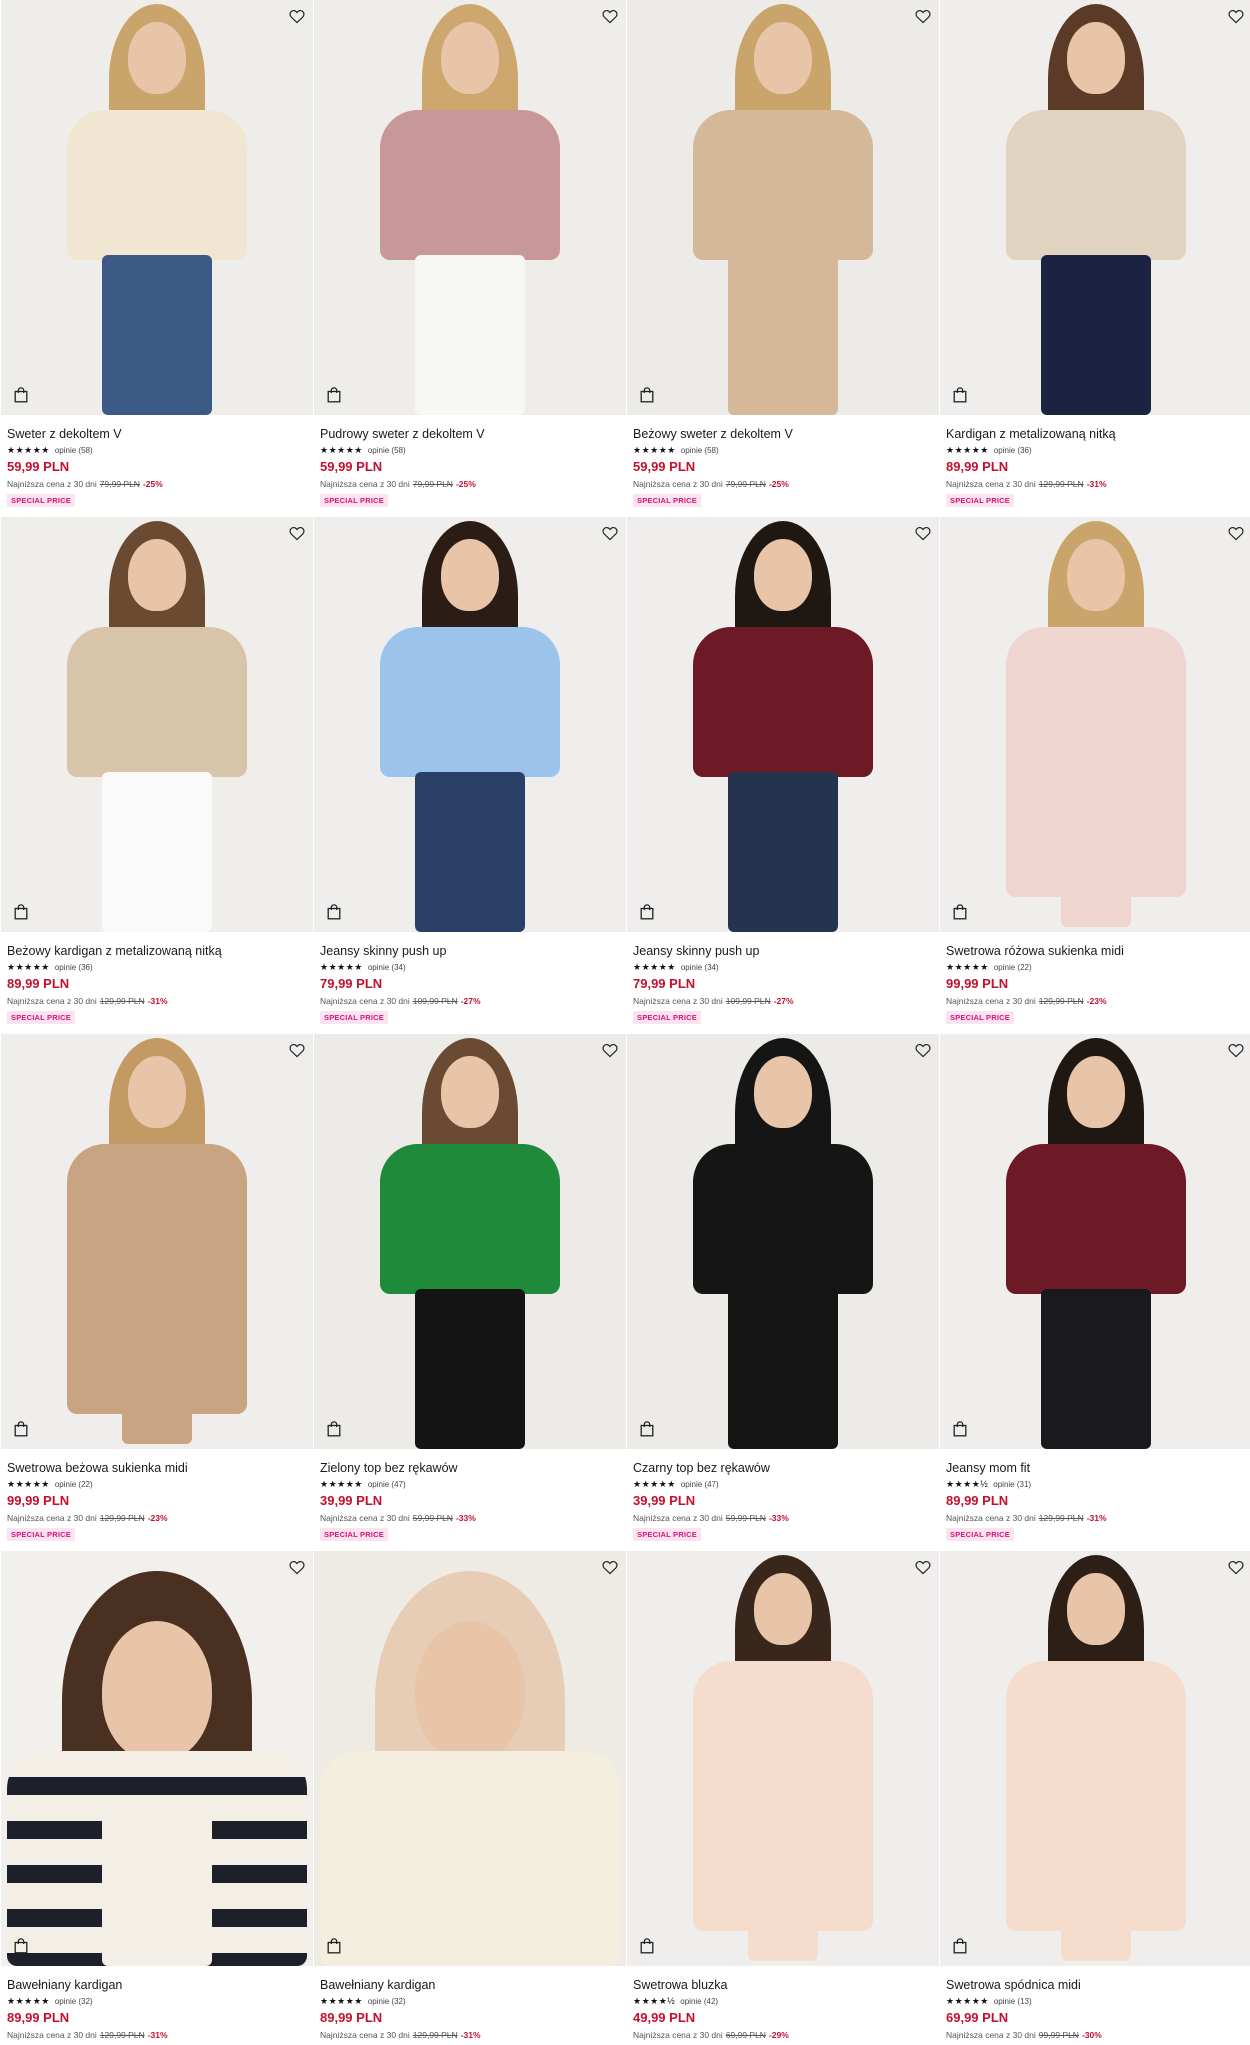 Image resolution: width=1250 pixels, height=2045 pixels. What do you see at coordinates (783, 1468) in the screenshot?
I see `product-name: Czarny top bez rękawów` at bounding box center [783, 1468].